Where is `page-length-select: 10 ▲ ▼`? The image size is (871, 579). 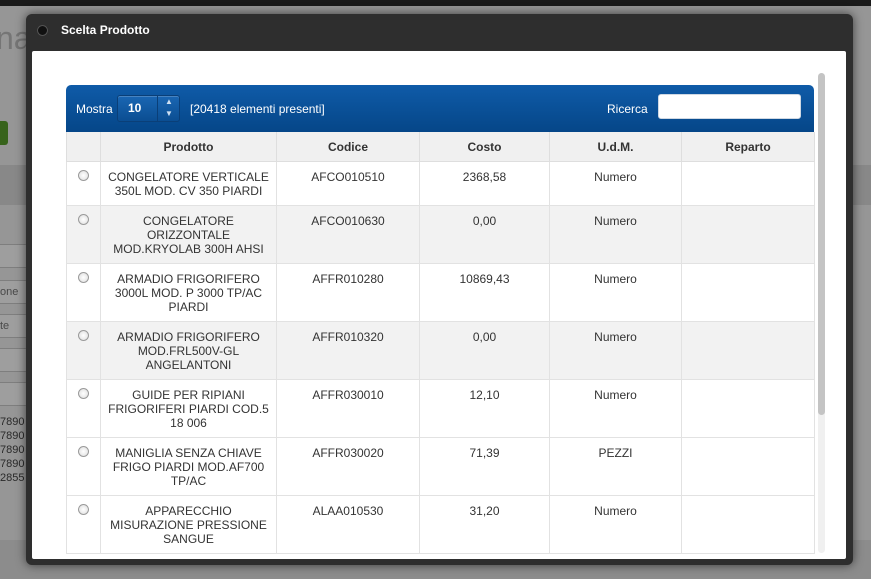
page-length-select: 10 ▲ ▼ is located at coordinates (148, 108).